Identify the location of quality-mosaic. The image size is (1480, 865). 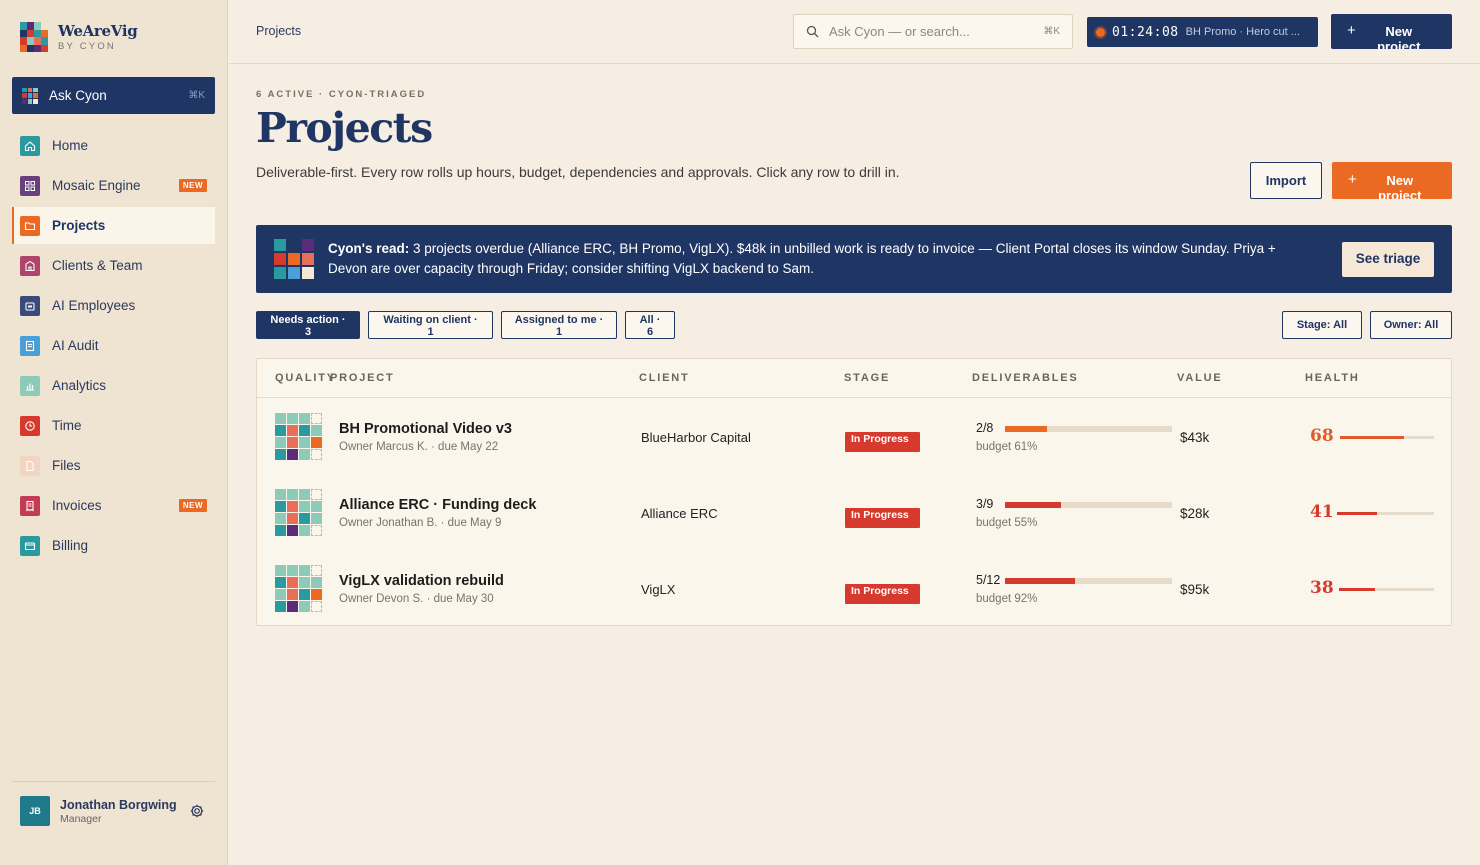
(299, 513).